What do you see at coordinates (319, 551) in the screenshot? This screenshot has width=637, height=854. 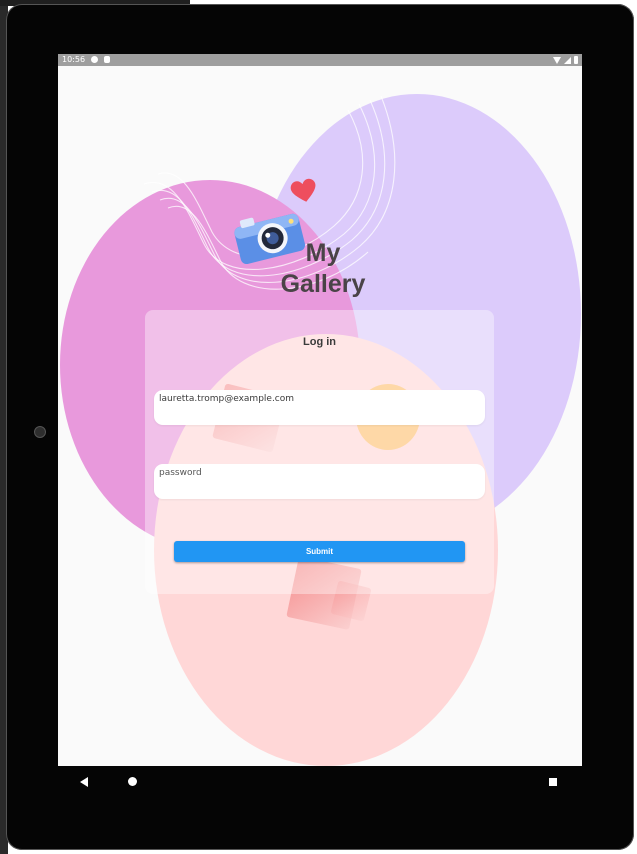 I see `submit-button: Submit` at bounding box center [319, 551].